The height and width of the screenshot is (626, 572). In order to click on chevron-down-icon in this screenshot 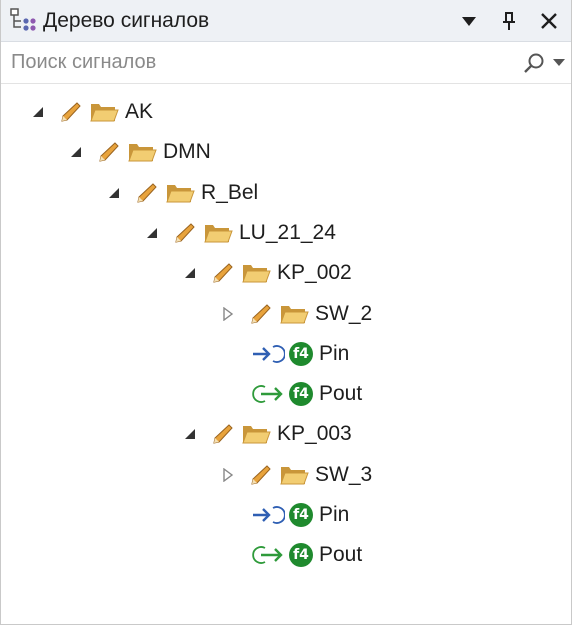, I will do `click(469, 21)`.